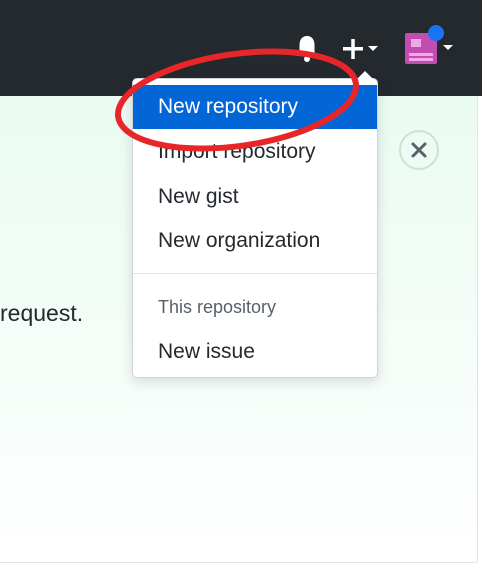  I want to click on close-icon, so click(419, 150).